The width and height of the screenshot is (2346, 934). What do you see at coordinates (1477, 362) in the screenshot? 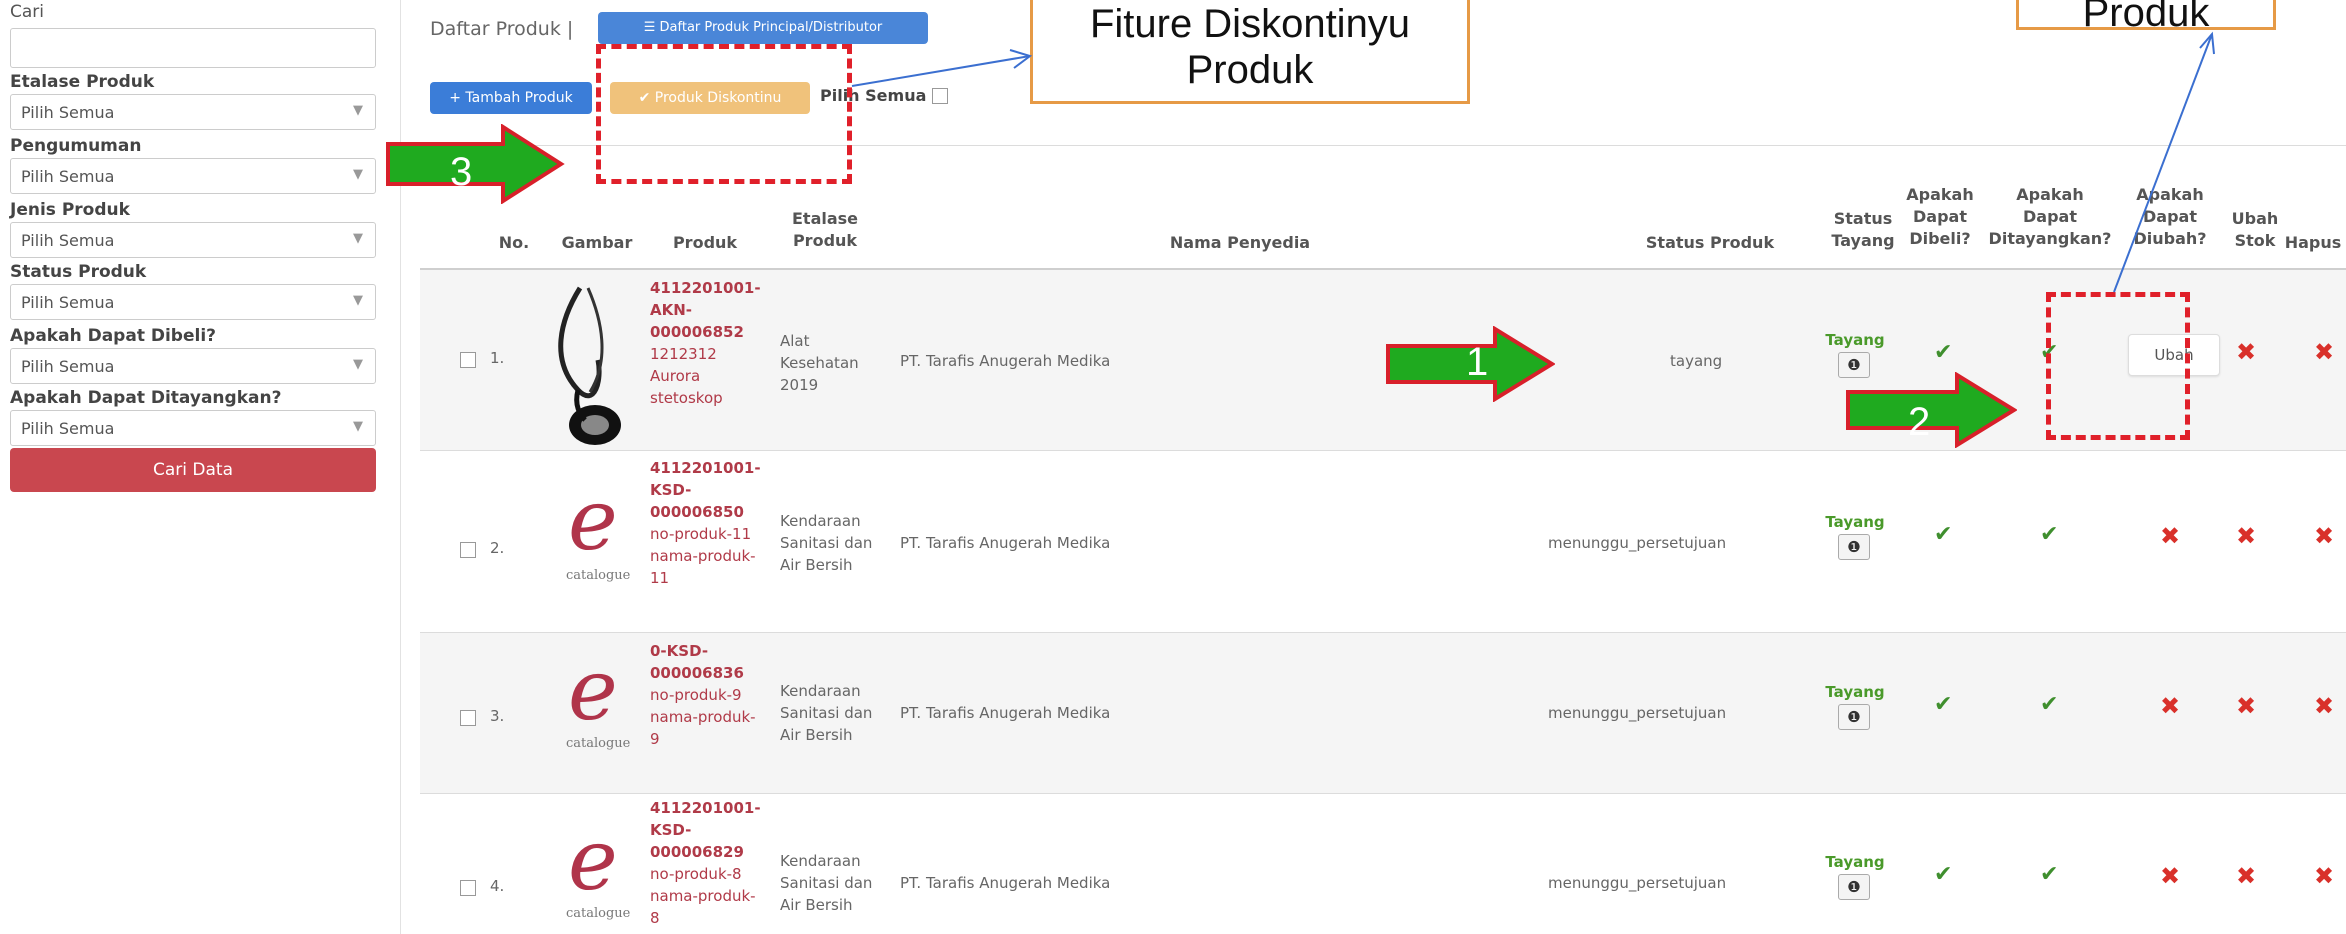
I see `arrow-label-1: 1` at bounding box center [1477, 362].